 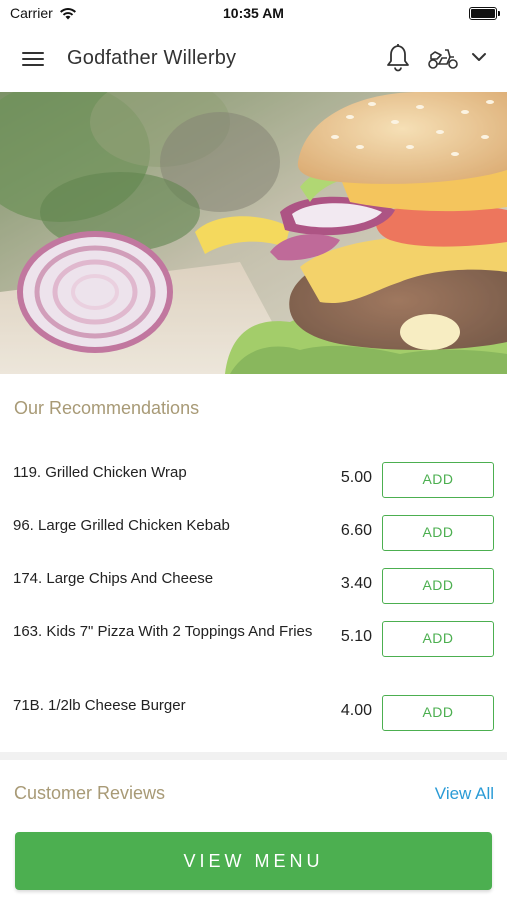 I want to click on item-name: 71B. 1/2lb Cheese Burger, so click(x=99, y=705).